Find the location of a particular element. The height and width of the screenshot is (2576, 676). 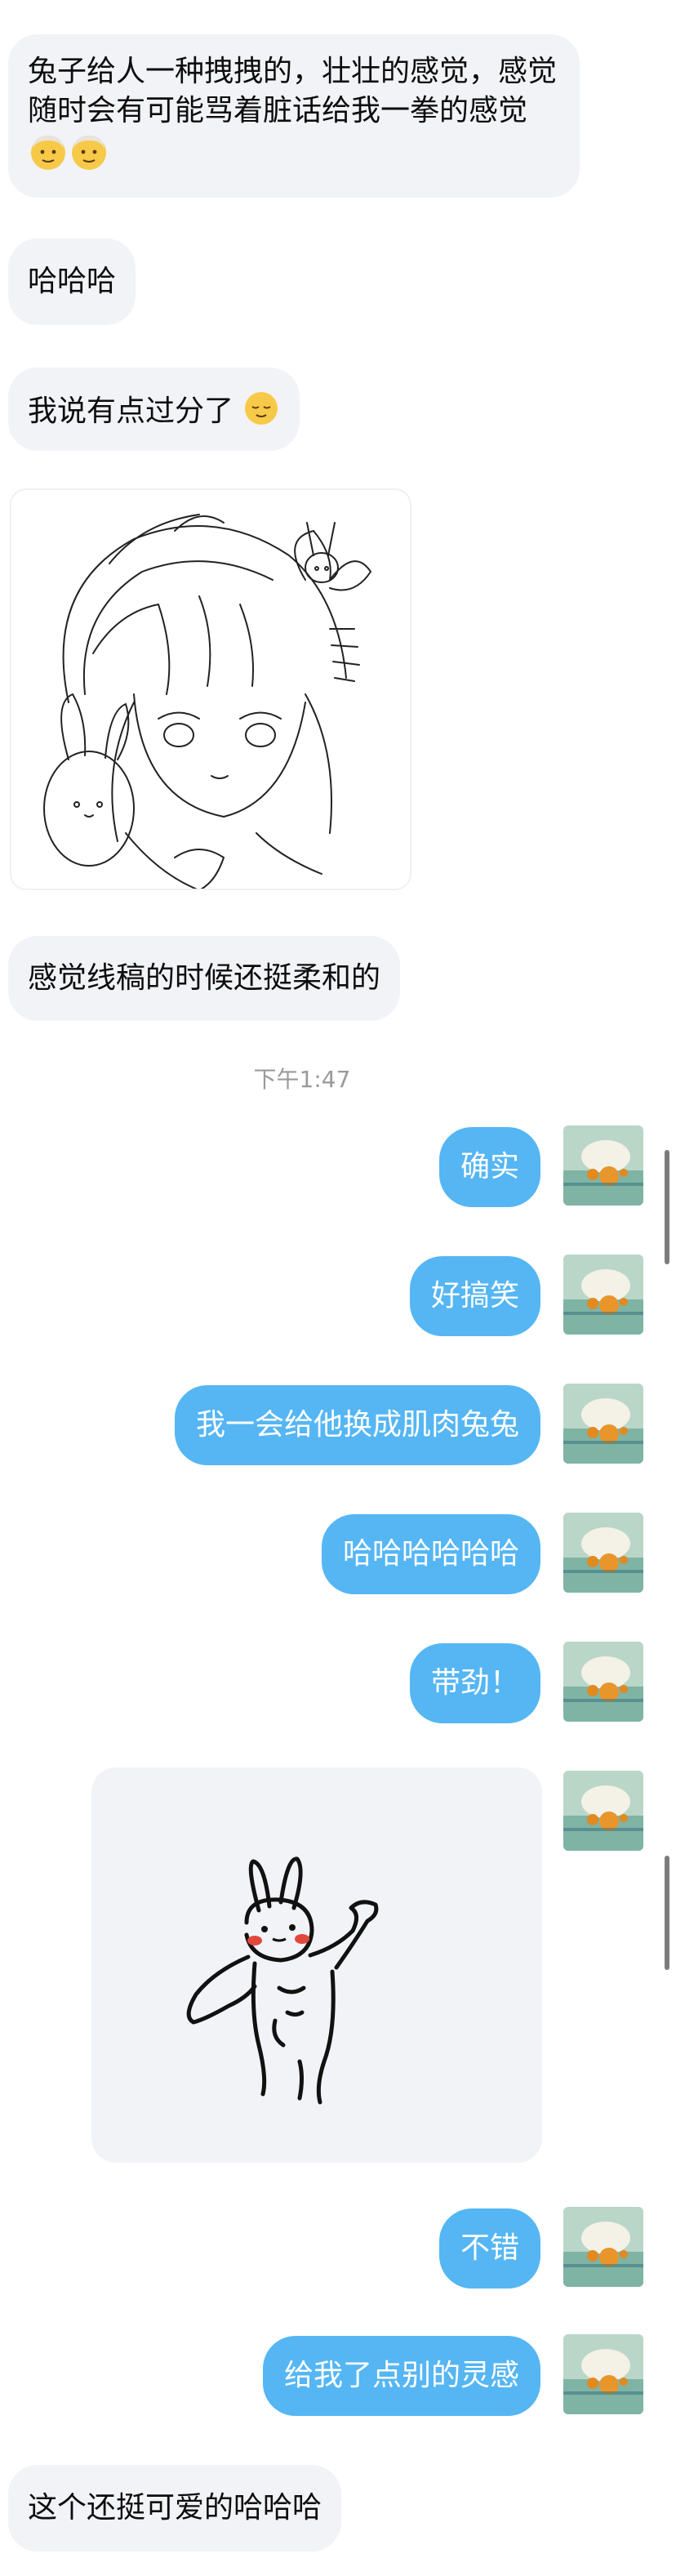

message-text: 哈哈哈 is located at coordinates (72, 281).